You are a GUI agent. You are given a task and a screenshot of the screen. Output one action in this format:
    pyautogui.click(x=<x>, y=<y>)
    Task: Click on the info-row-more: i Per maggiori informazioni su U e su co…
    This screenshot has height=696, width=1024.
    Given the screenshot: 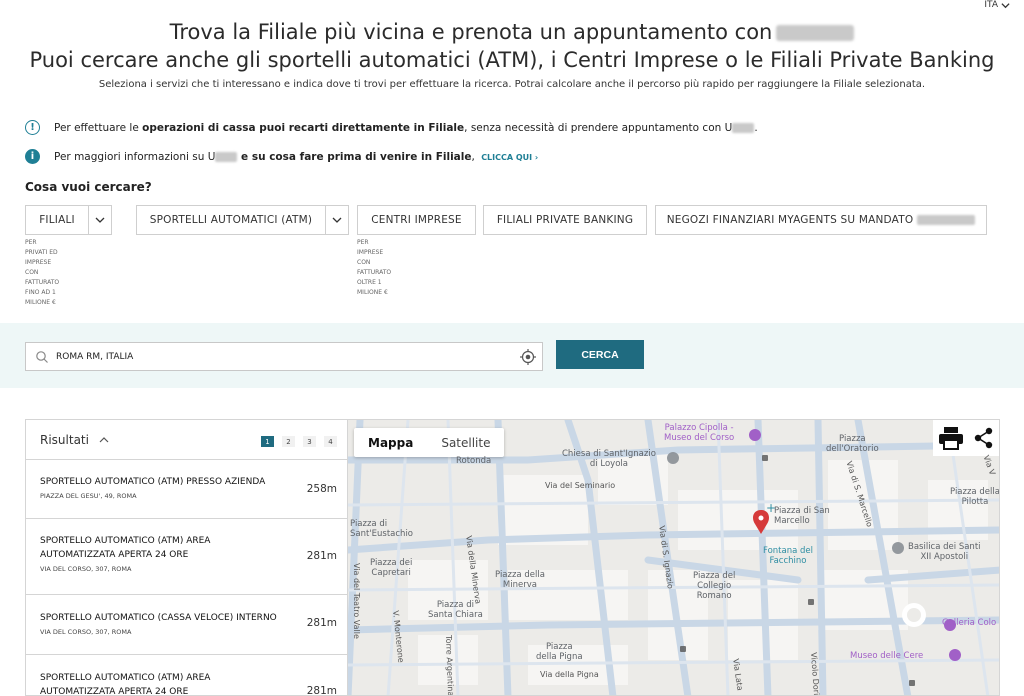 What is the action you would take?
    pyautogui.click(x=281, y=156)
    